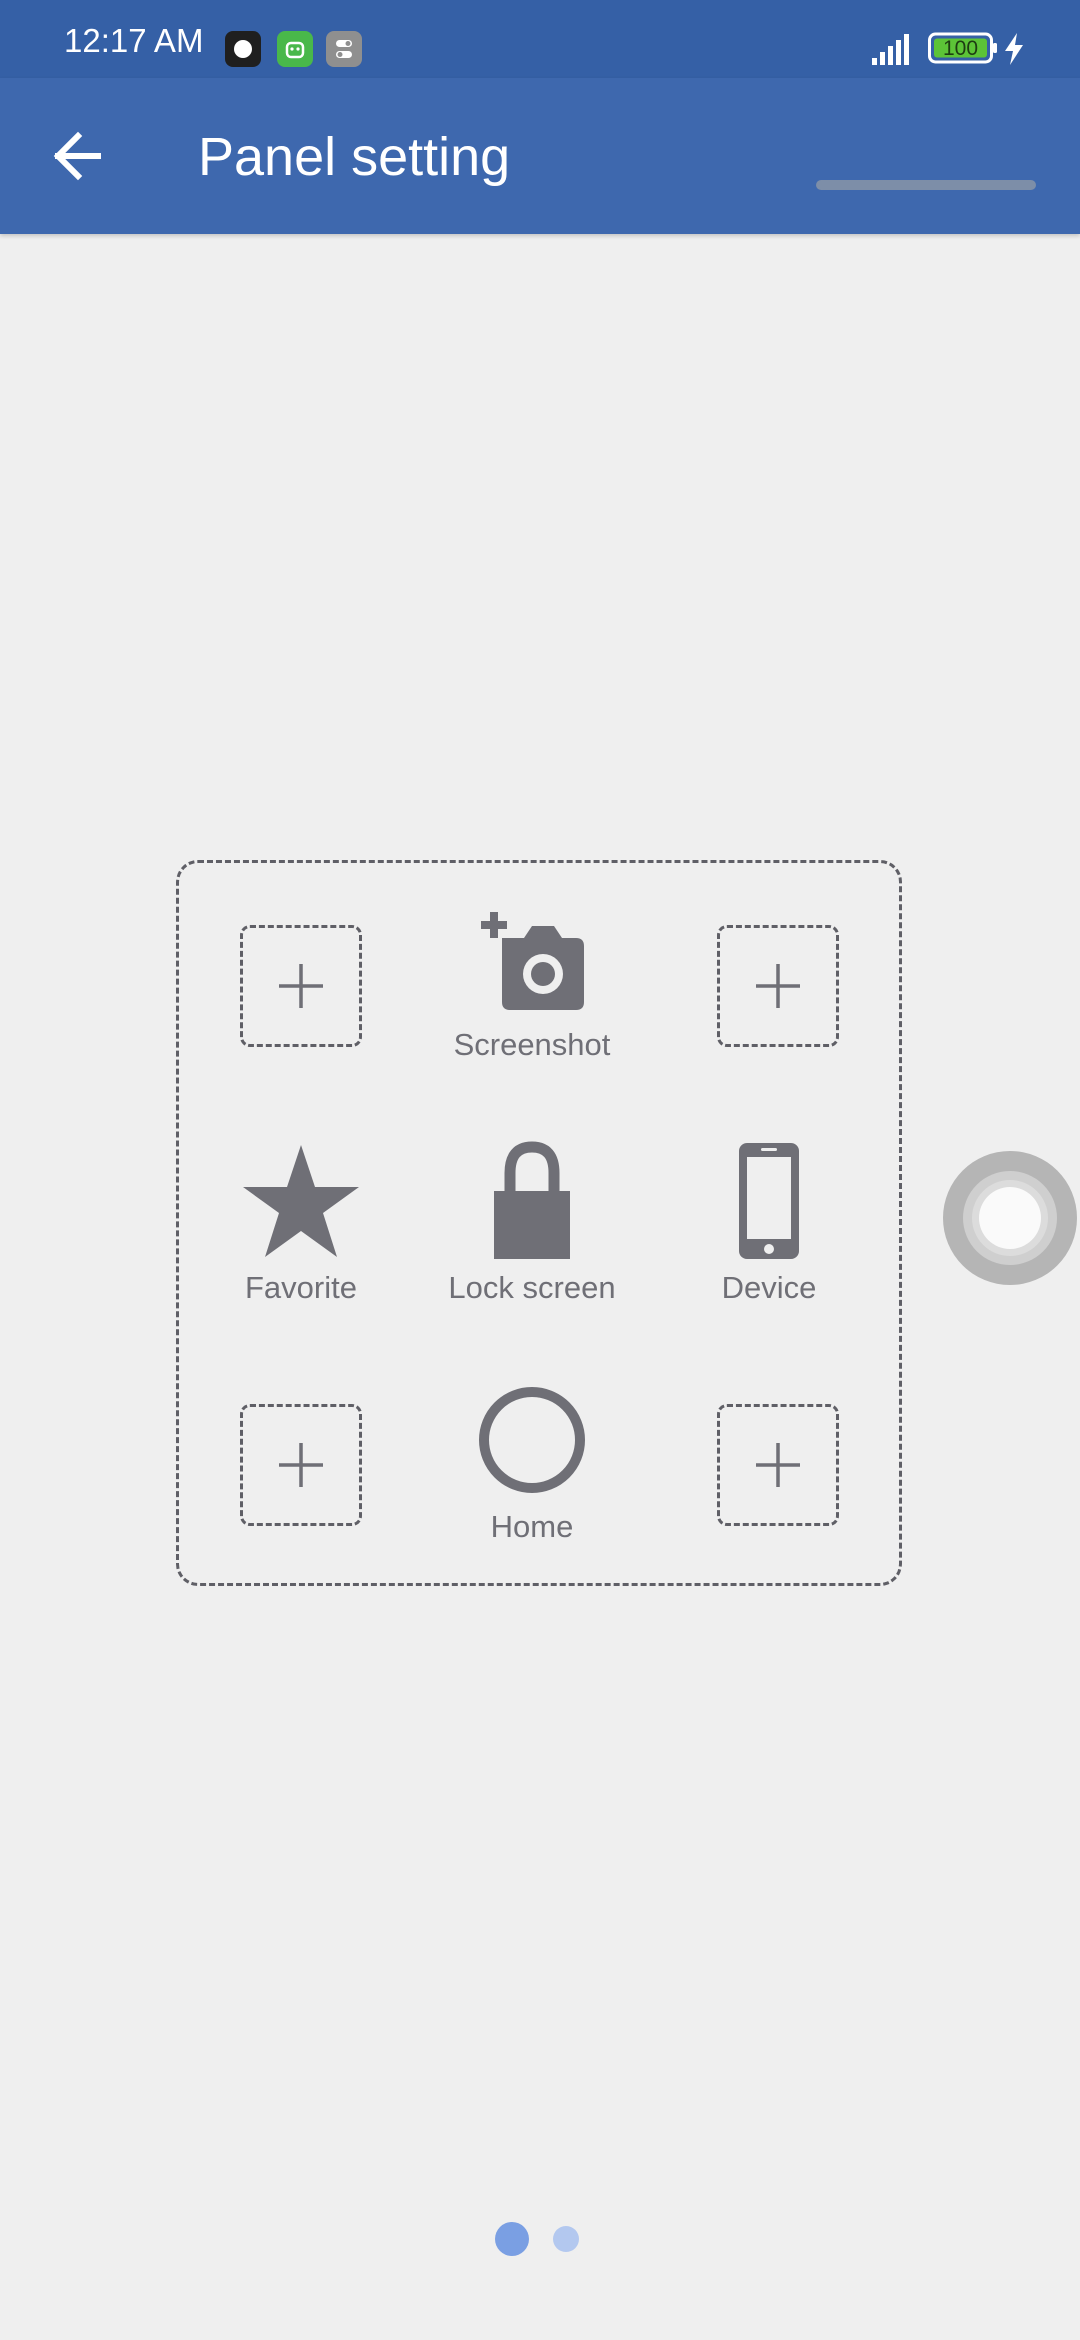 This screenshot has width=1080, height=2340. I want to click on back-button, so click(78, 156).